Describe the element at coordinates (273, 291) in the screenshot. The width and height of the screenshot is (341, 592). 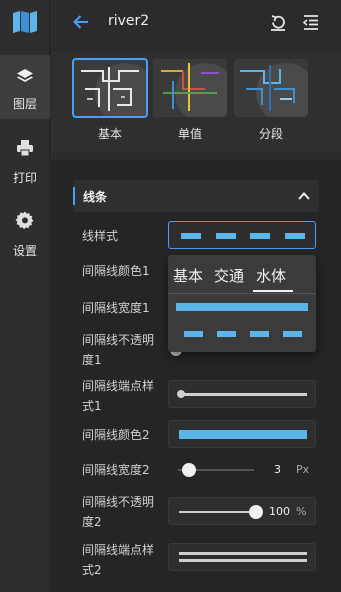
I see `active-tab-indicator` at that location.